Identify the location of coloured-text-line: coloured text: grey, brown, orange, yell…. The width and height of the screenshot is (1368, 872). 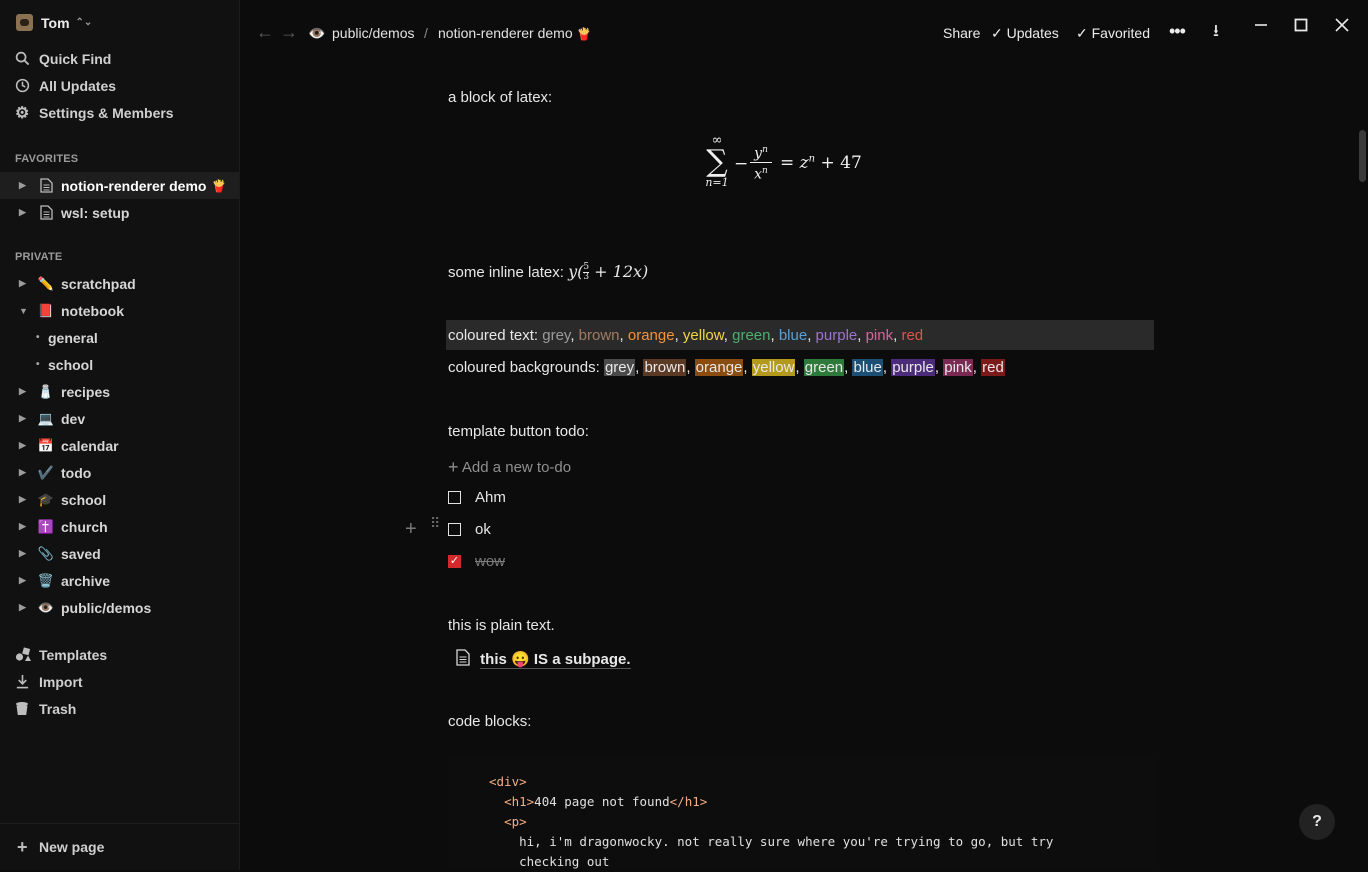
(685, 335).